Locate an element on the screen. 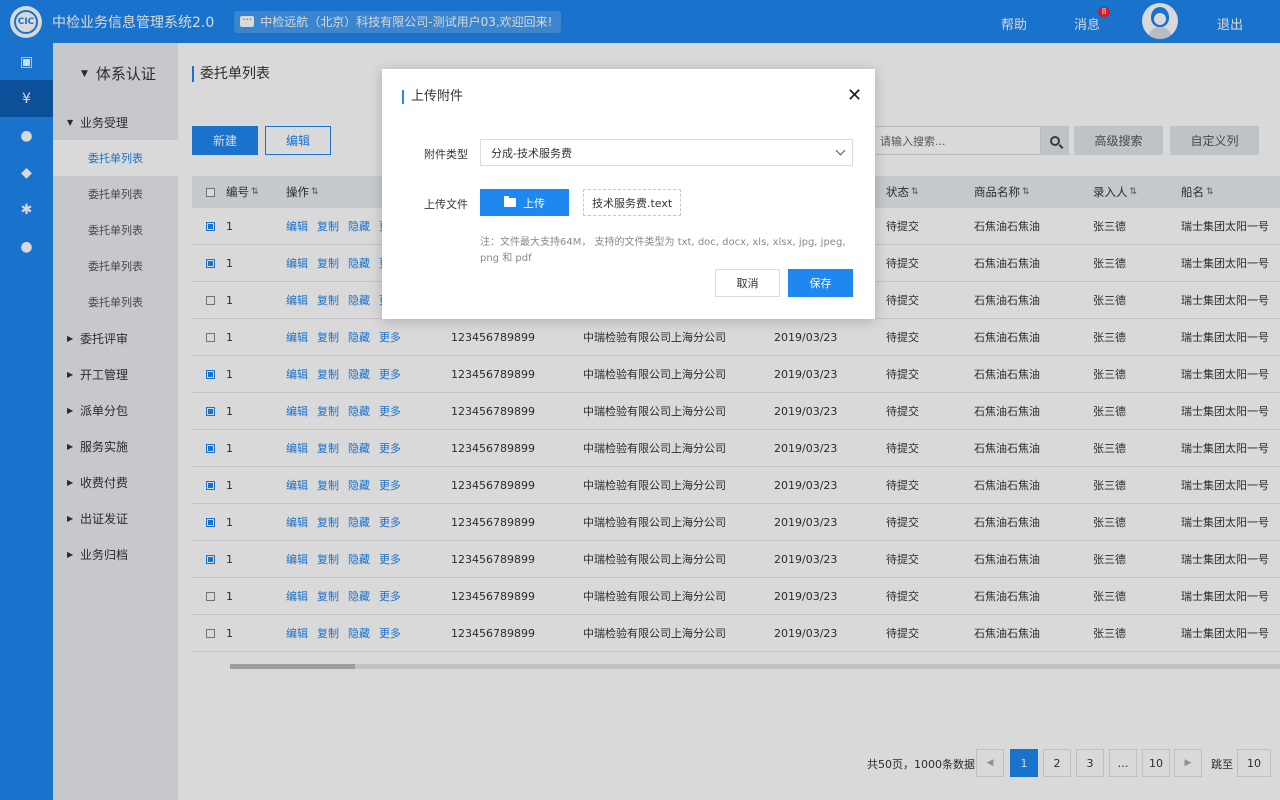  attachment-type-select: 分成-技术服务费 is located at coordinates (666, 152).